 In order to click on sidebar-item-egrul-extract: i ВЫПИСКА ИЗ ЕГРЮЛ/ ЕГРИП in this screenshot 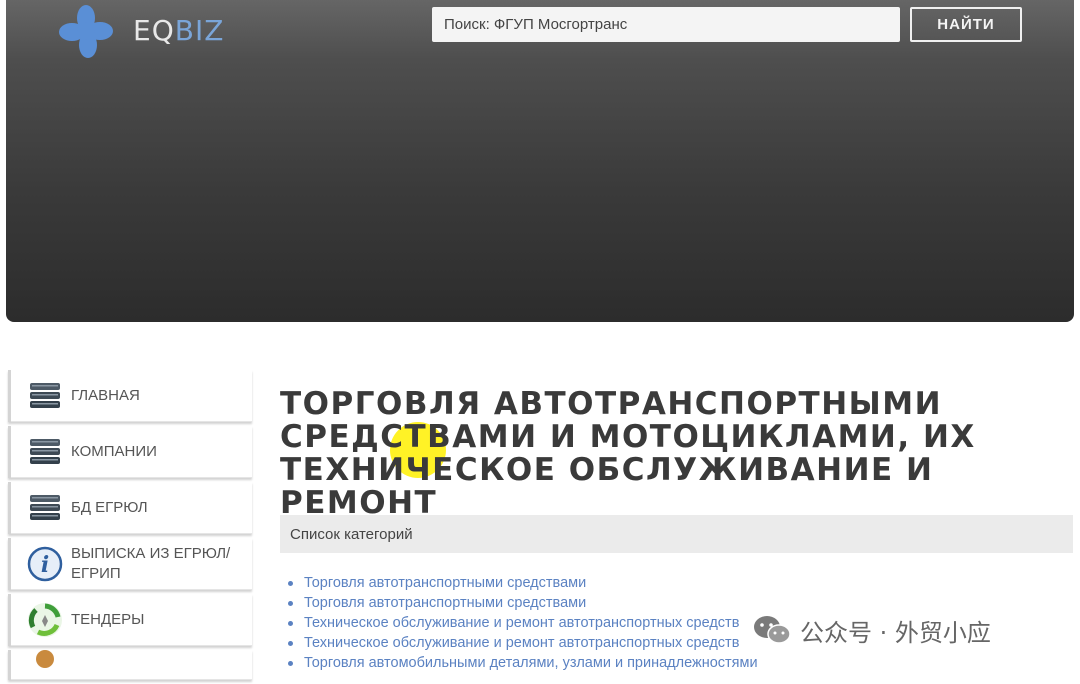, I will do `click(130, 564)`.